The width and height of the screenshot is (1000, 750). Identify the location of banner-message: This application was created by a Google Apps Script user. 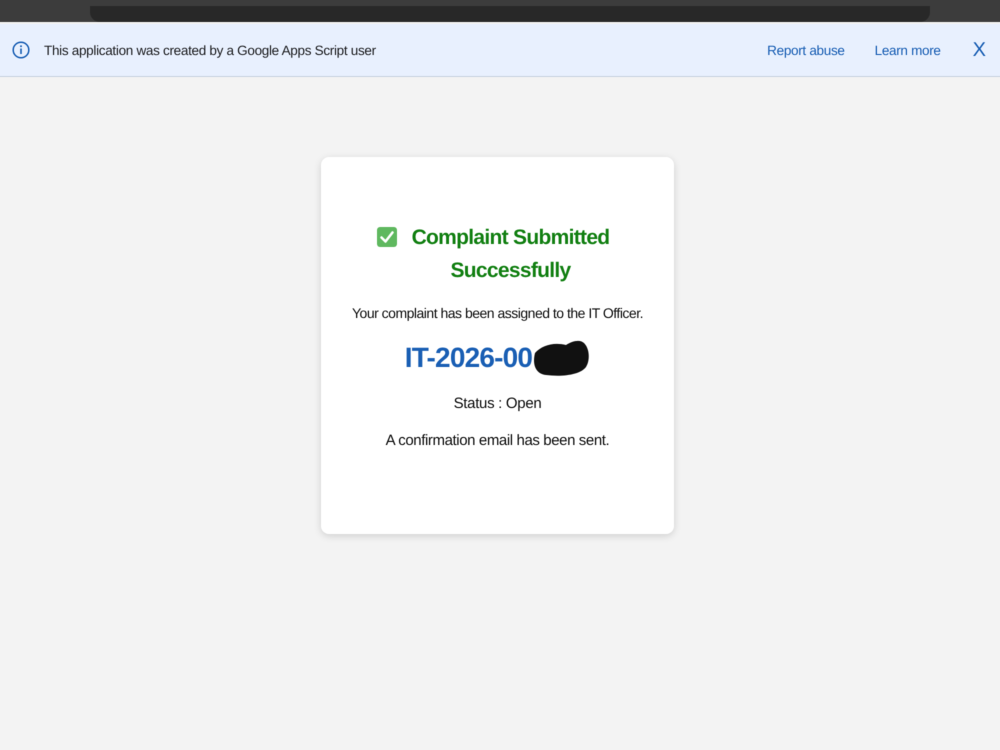
(210, 50).